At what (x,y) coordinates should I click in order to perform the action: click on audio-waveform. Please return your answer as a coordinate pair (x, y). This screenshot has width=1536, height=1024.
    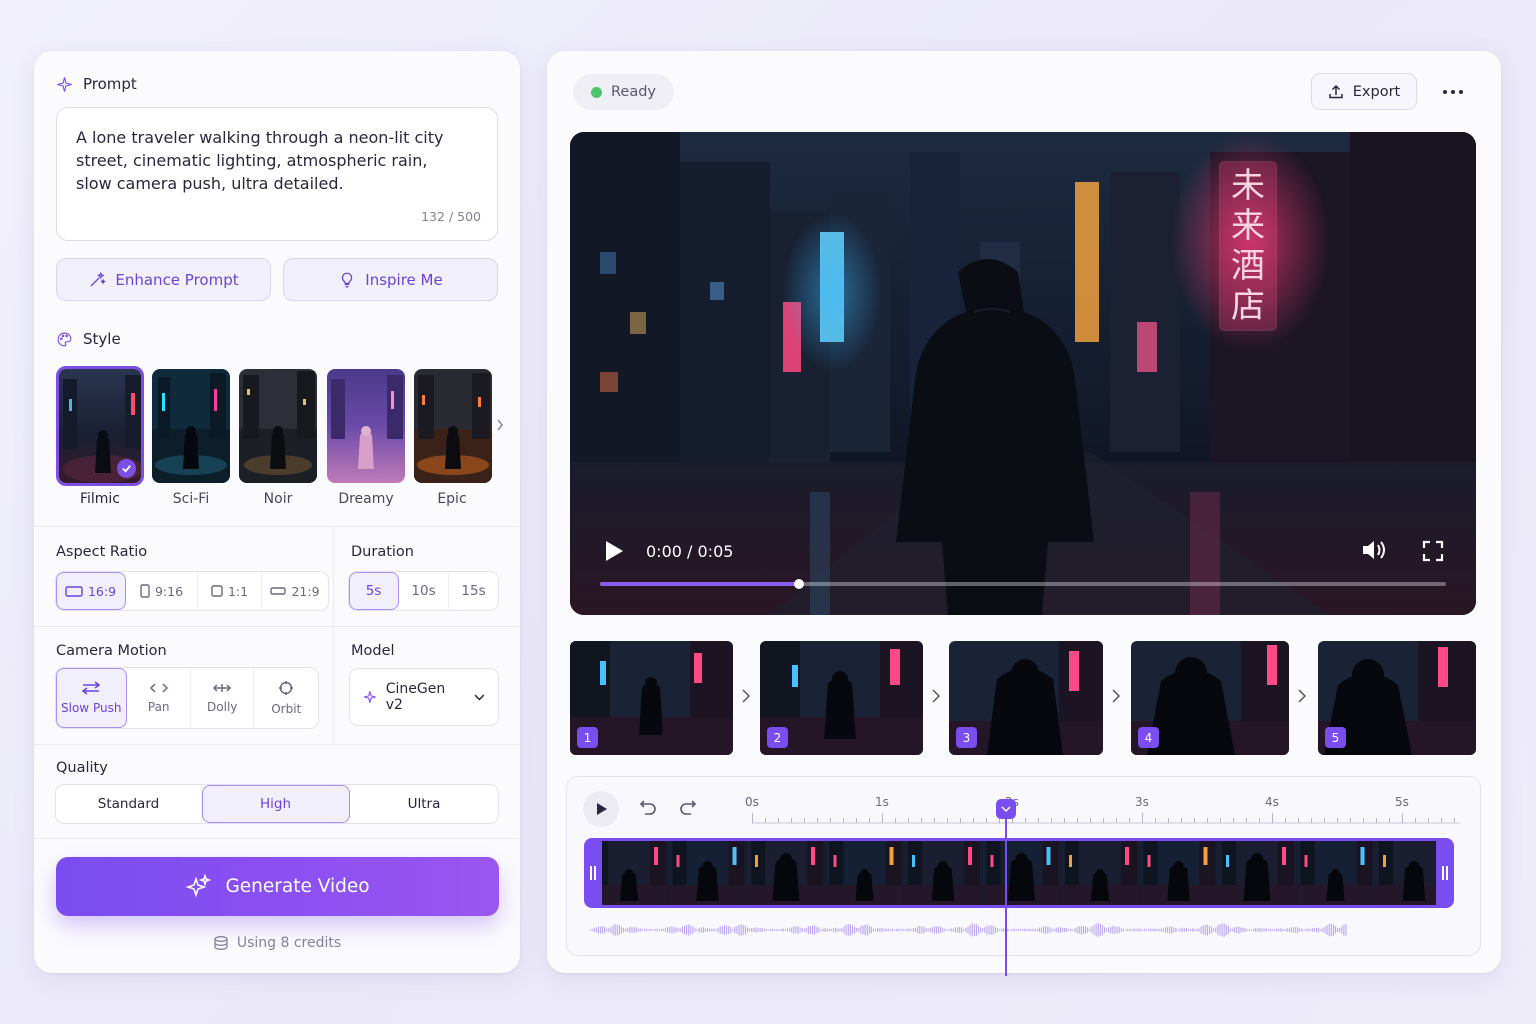
    Looking at the image, I should click on (968, 930).